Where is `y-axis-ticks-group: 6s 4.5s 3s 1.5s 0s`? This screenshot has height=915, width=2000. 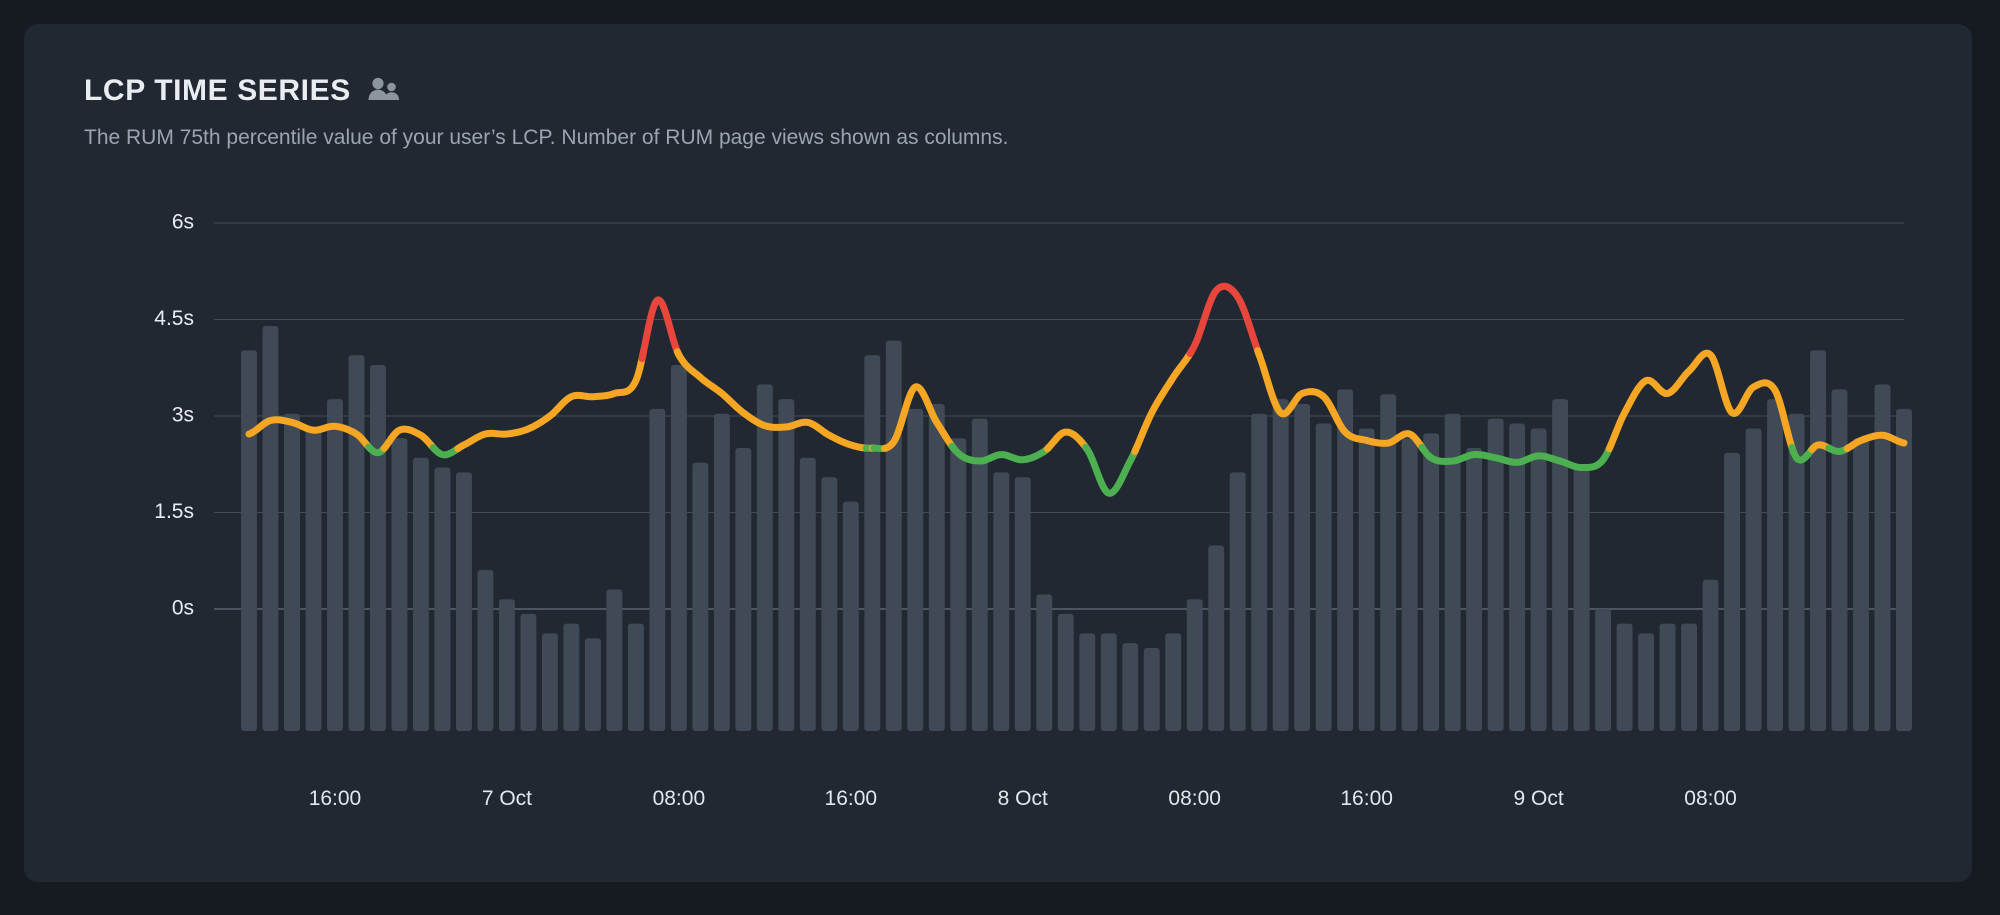
y-axis-ticks-group: 6s 4.5s 3s 1.5s 0s is located at coordinates (174, 415).